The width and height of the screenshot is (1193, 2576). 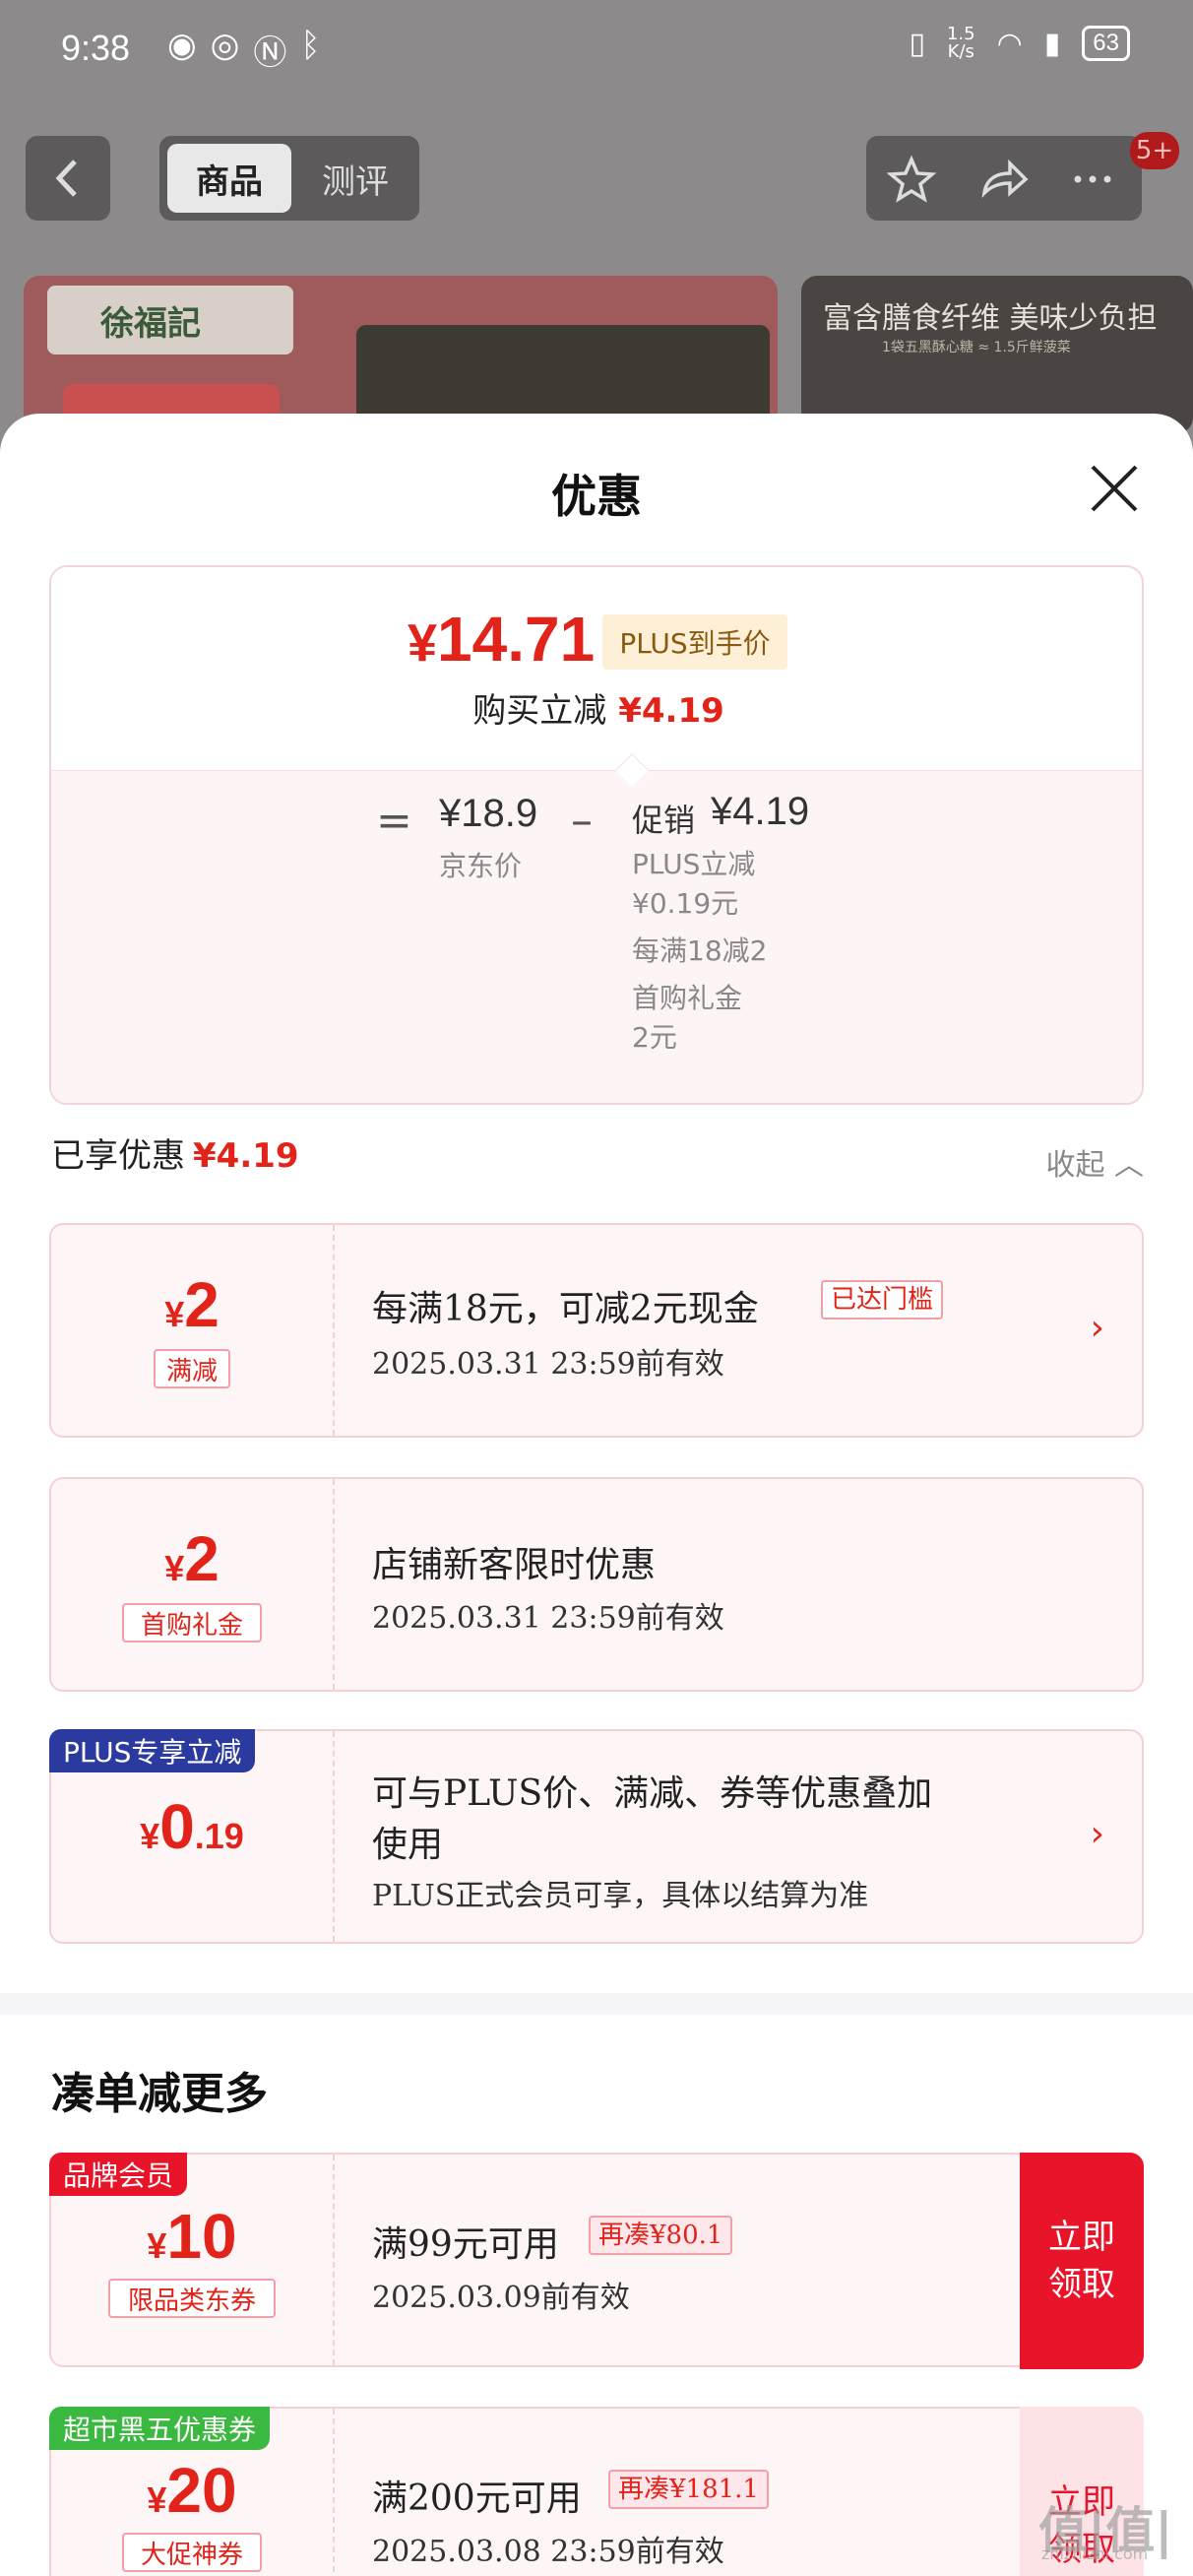 What do you see at coordinates (192, 1622) in the screenshot?
I see `coupon-type-tag: 首购礼金` at bounding box center [192, 1622].